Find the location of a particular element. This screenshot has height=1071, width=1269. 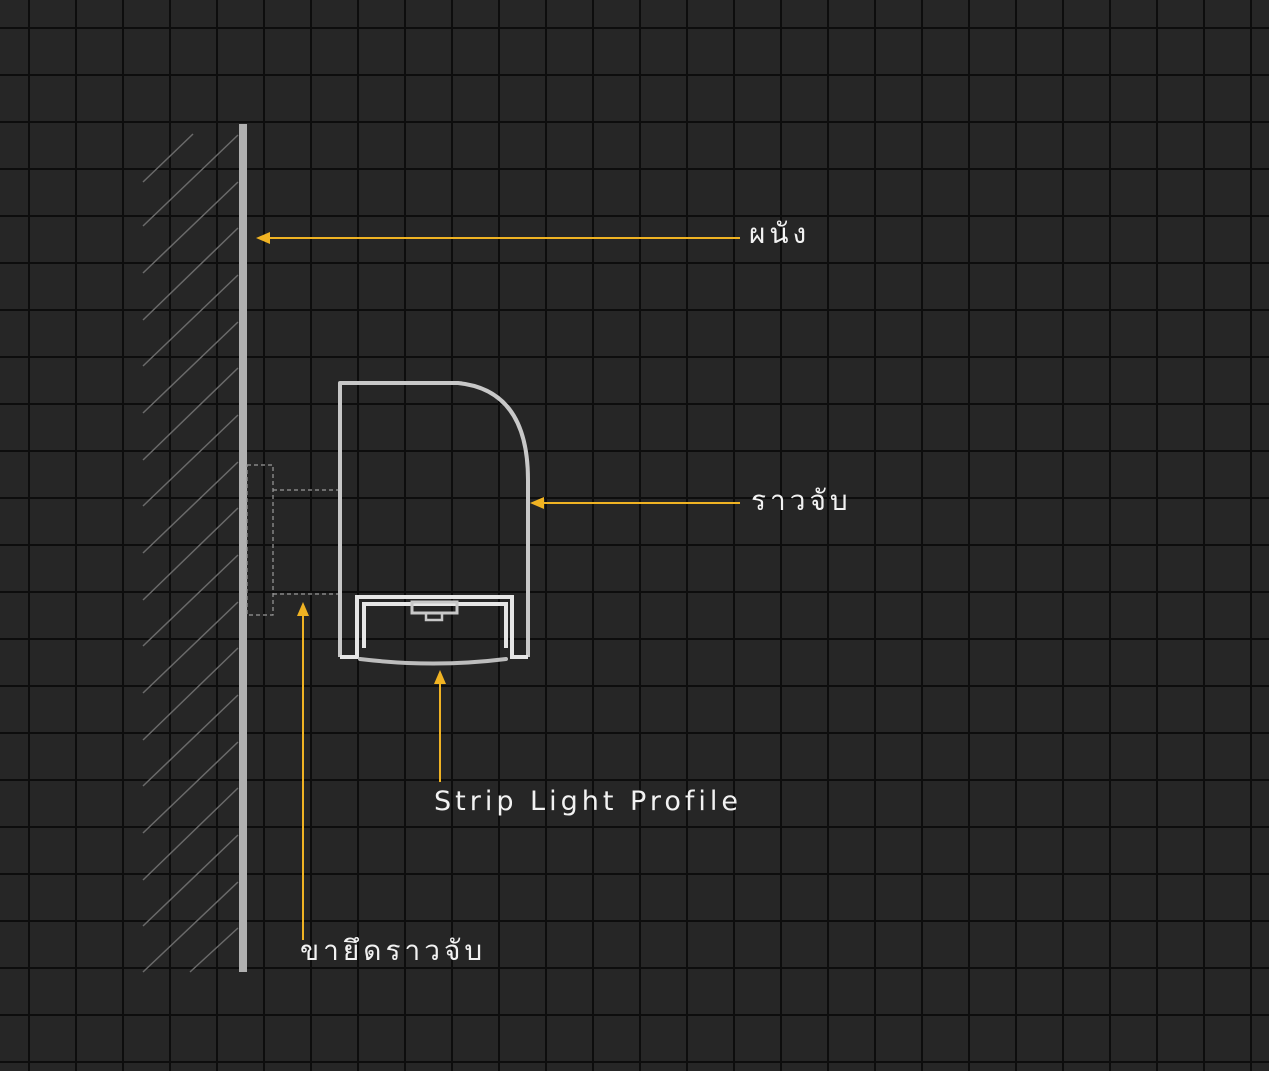

wall-label: ผนัง is located at coordinates (780, 233).